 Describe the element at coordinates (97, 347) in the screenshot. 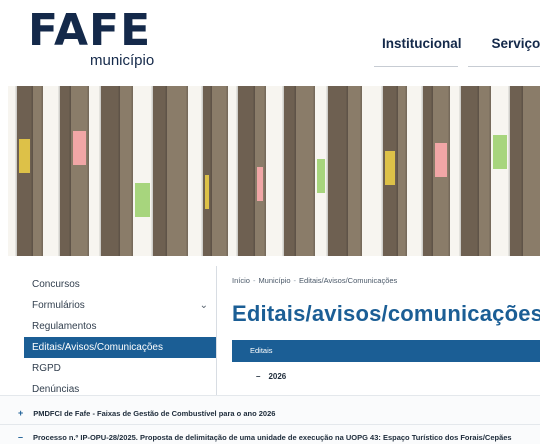

I see `sidebar-item-label: Editais/Avisos/Comunicações` at that location.